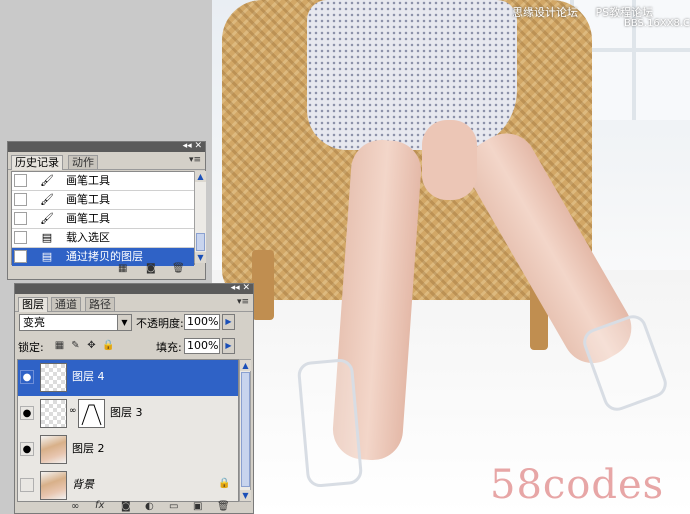 This screenshot has width=690, height=514. I want to click on layers-list: ● 图层 4 ● ∞ 图层 3 ● 图层 2 ● 背景 🔒, so click(128, 430).